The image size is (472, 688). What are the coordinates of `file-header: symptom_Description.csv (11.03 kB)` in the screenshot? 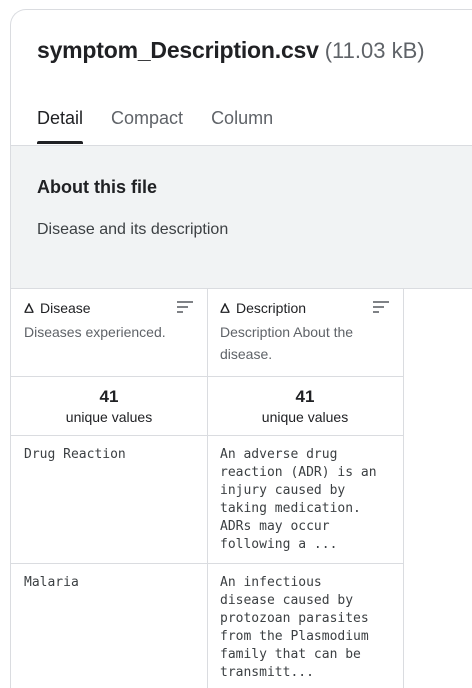 It's located at (231, 50).